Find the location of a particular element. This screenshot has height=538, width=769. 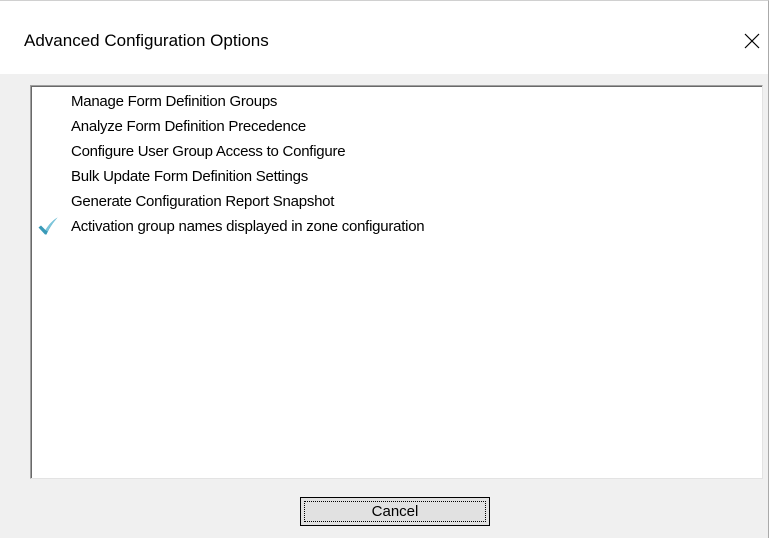

list-item-manage-form-definition-groups: Manage Form Definition Groups is located at coordinates (381, 102).